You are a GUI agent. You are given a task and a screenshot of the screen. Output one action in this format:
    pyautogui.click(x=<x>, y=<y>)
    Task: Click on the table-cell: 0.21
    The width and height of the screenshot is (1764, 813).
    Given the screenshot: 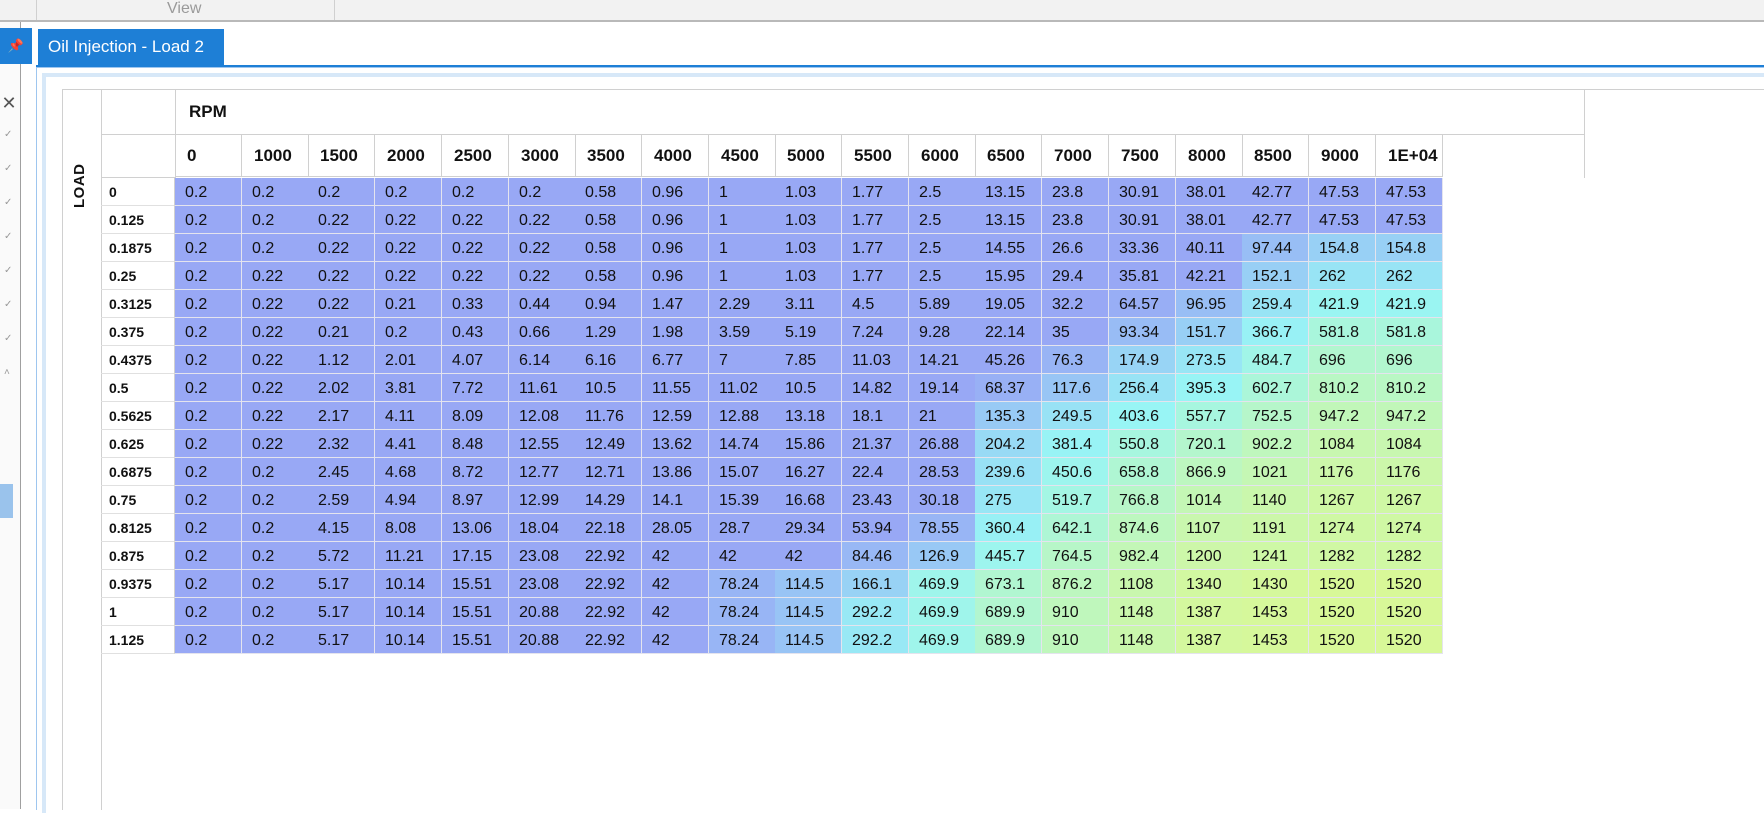 What is the action you would take?
    pyautogui.click(x=341, y=332)
    